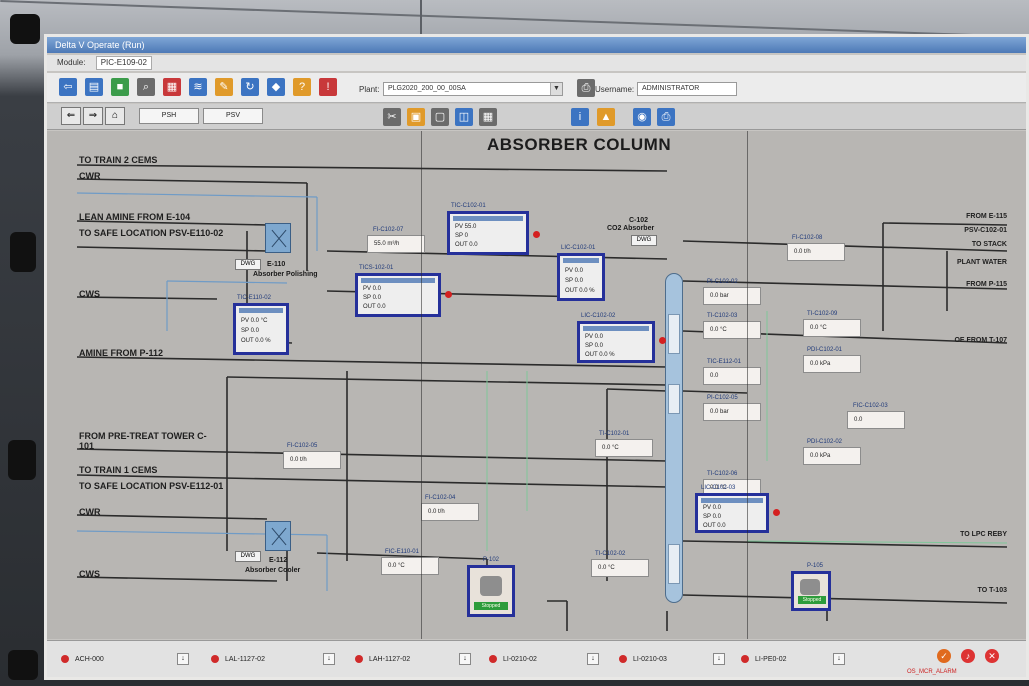  Describe the element at coordinates (71, 116) in the screenshot. I see `nav-back-icon: ⇐` at that location.